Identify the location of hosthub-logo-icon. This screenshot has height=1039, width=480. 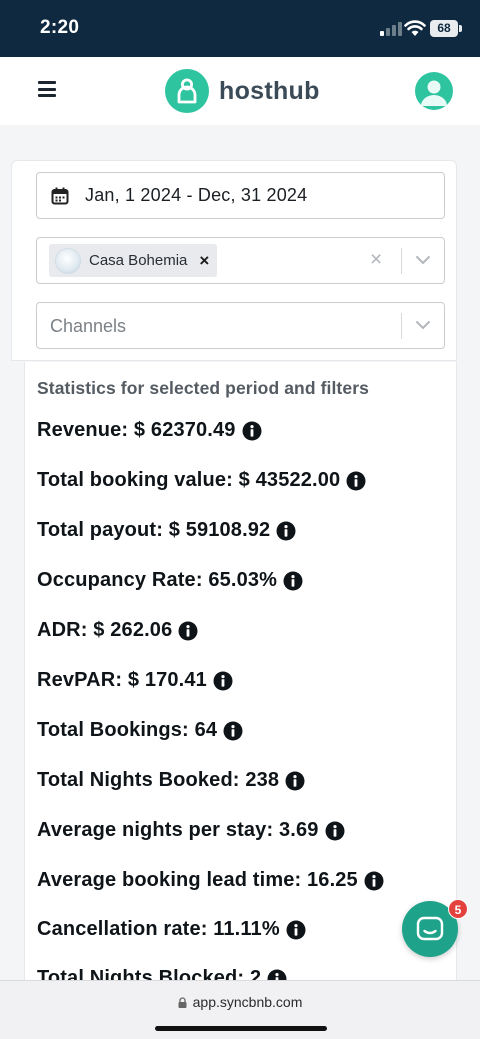
(187, 91).